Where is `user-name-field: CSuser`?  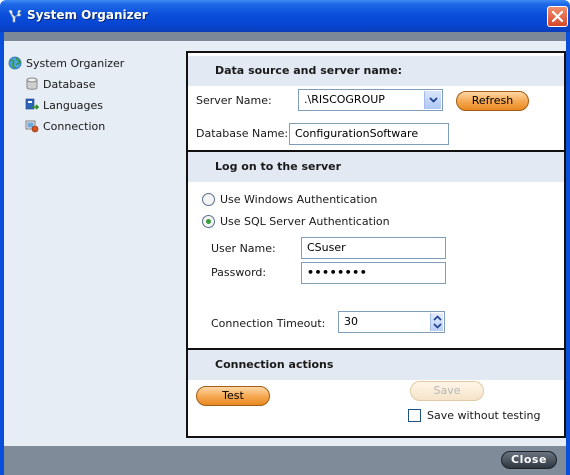 user-name-field: CSuser is located at coordinates (373, 248).